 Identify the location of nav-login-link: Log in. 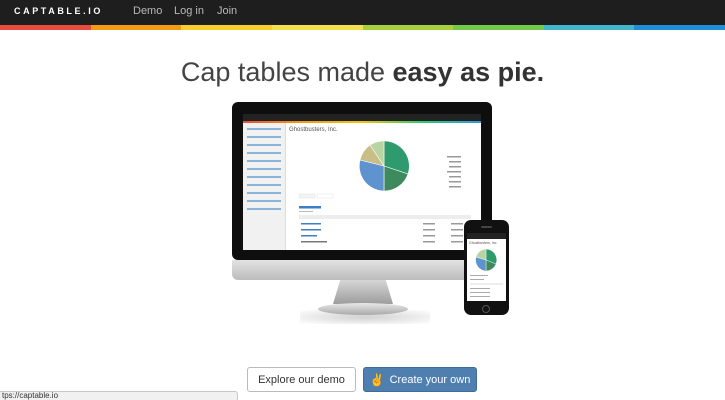
(189, 11).